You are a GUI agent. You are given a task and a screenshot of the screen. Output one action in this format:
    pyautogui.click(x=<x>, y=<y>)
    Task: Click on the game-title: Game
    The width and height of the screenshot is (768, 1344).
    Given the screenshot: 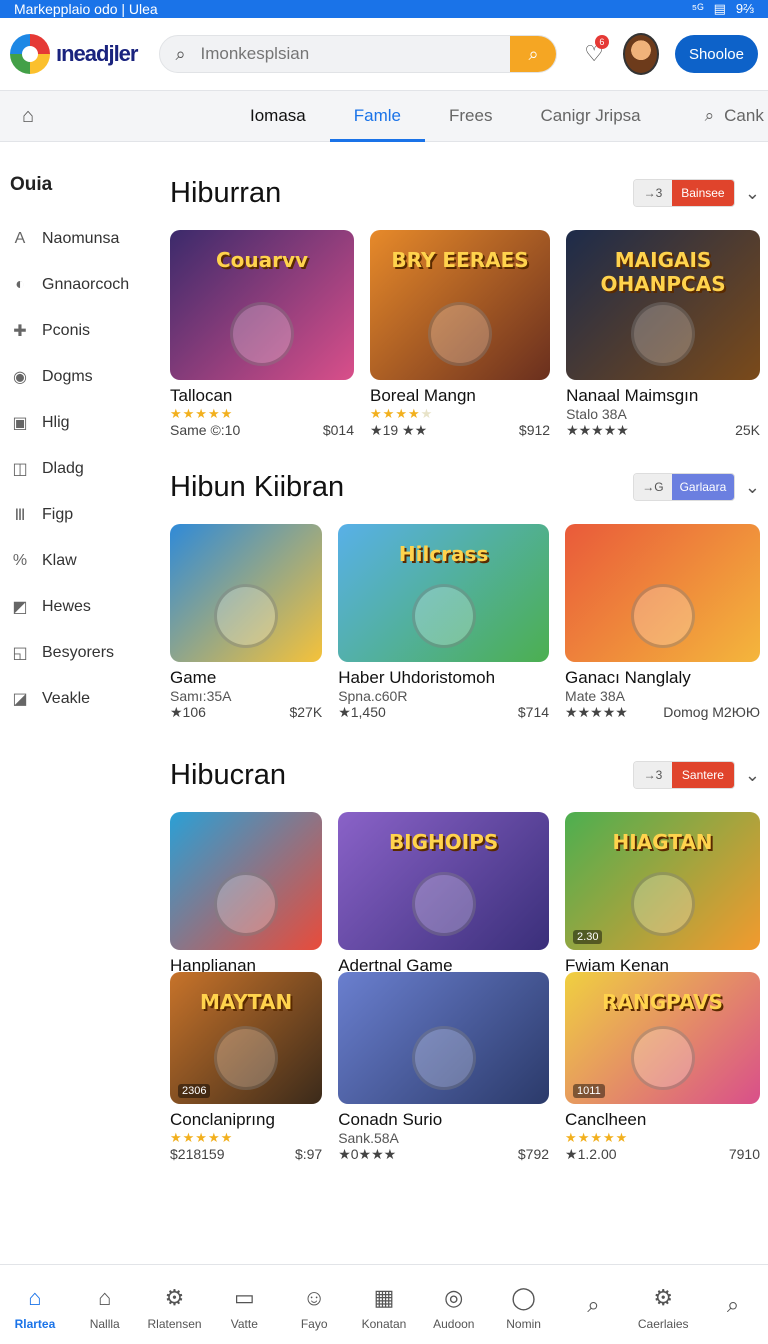 What is the action you would take?
    pyautogui.click(x=246, y=678)
    